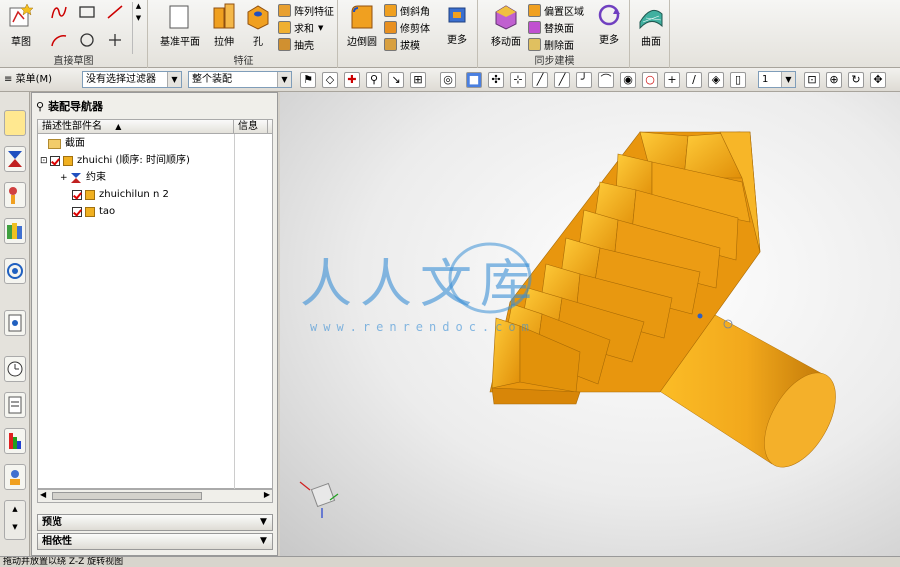  What do you see at coordinates (362, 26) in the screenshot?
I see `edge-blend-button: 边倒圆` at bounding box center [362, 26].